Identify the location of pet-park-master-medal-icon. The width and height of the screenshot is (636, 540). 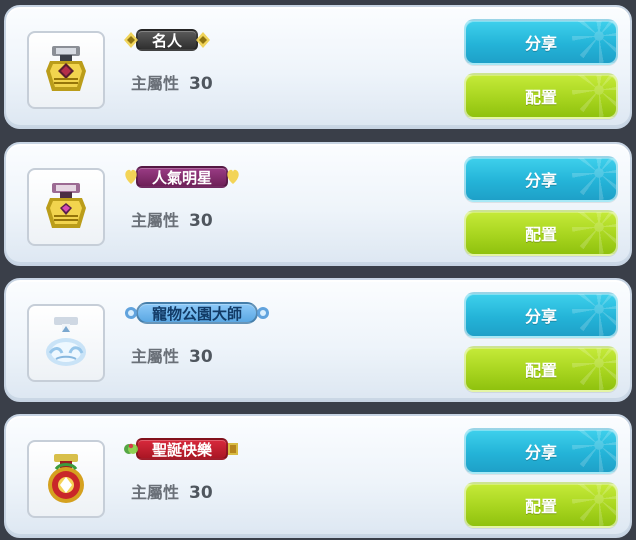
(66, 341).